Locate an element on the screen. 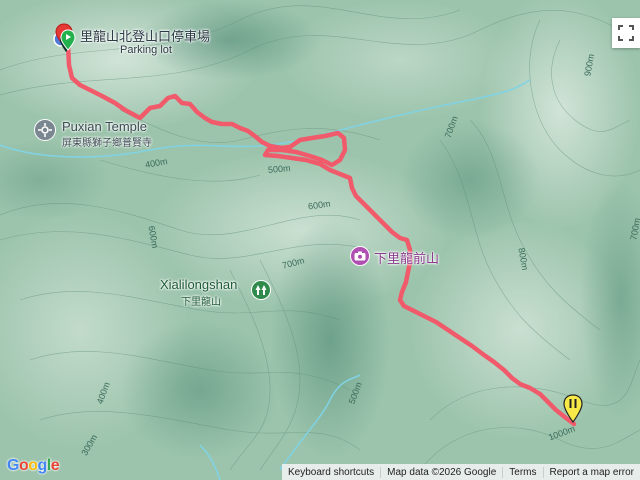  xiali-front-mountain-label: 下里龍前山 is located at coordinates (406, 257).